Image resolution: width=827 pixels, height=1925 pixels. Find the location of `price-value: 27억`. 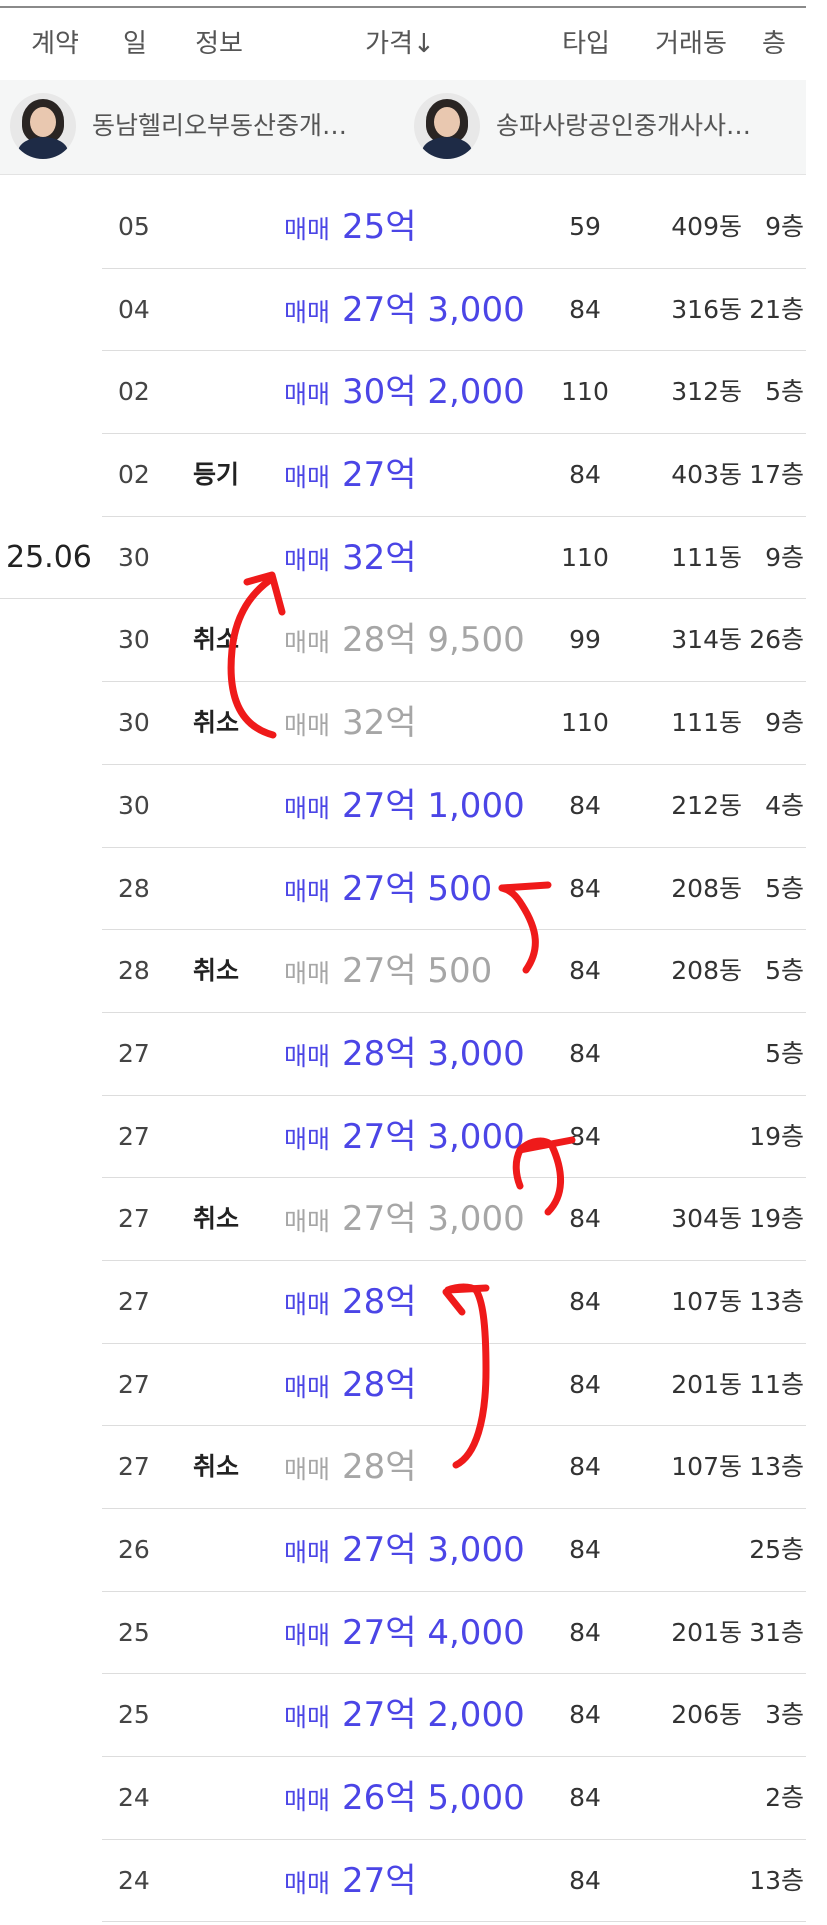

price-value: 27억 is located at coordinates (379, 475).